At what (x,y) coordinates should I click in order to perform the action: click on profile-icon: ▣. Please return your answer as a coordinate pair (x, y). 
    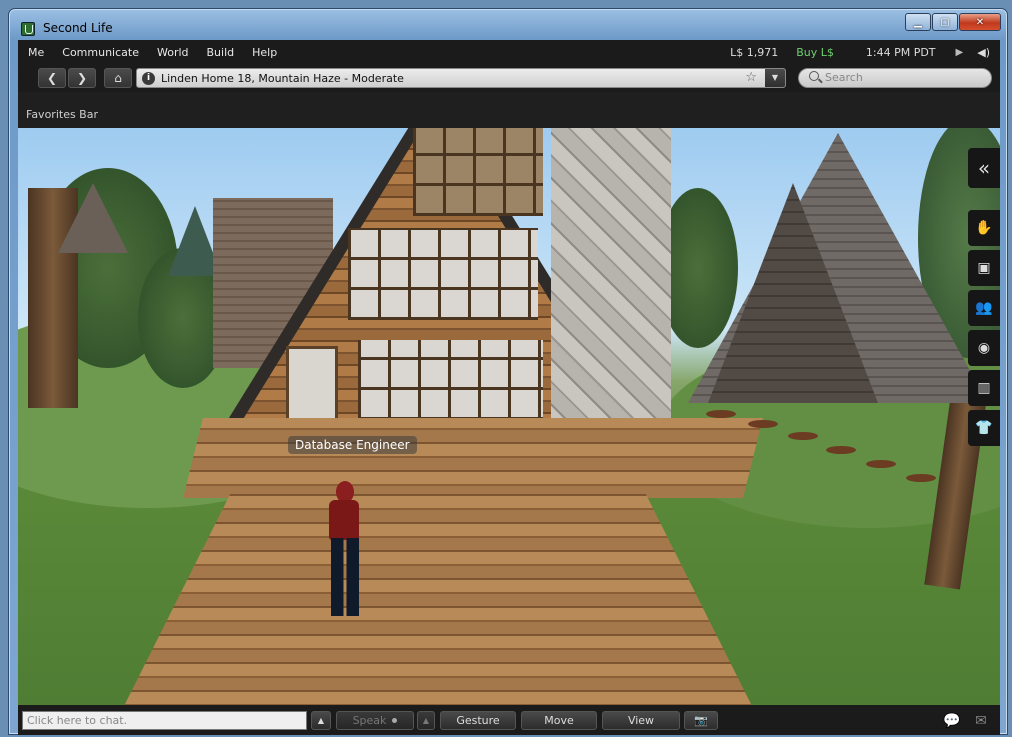
    Looking at the image, I should click on (984, 268).